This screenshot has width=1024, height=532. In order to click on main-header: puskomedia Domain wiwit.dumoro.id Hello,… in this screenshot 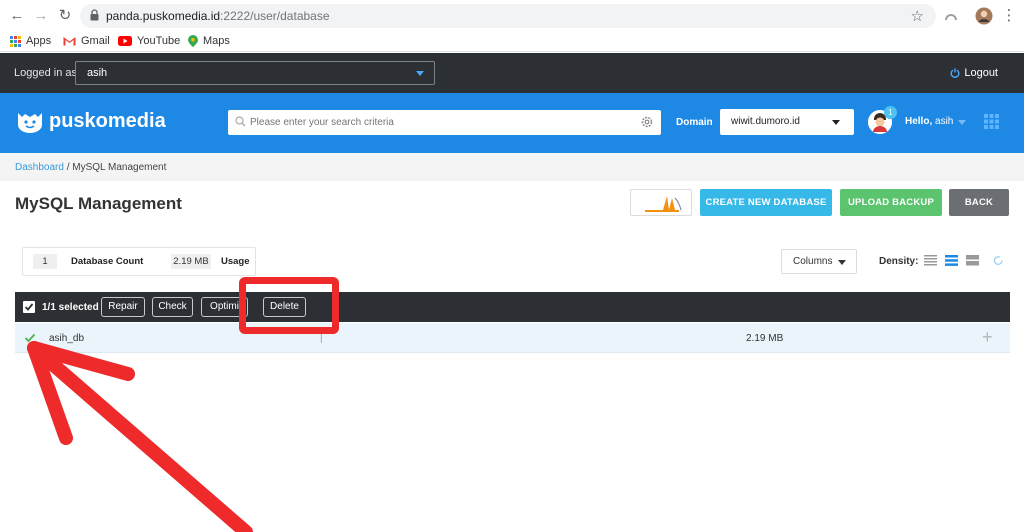, I will do `click(512, 123)`.